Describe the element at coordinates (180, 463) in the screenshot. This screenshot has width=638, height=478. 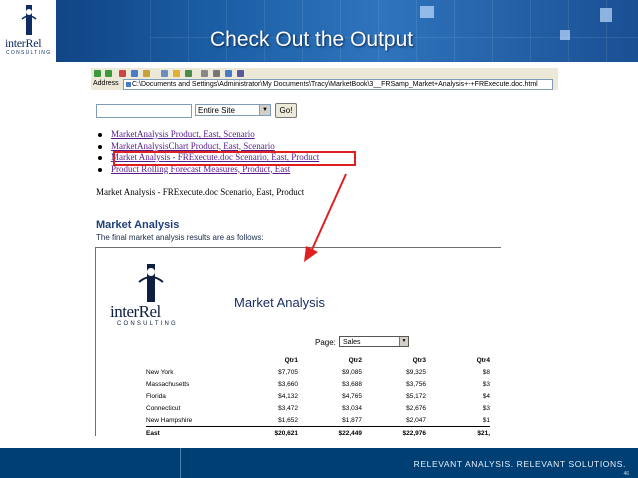
I see `footer-divider` at that location.